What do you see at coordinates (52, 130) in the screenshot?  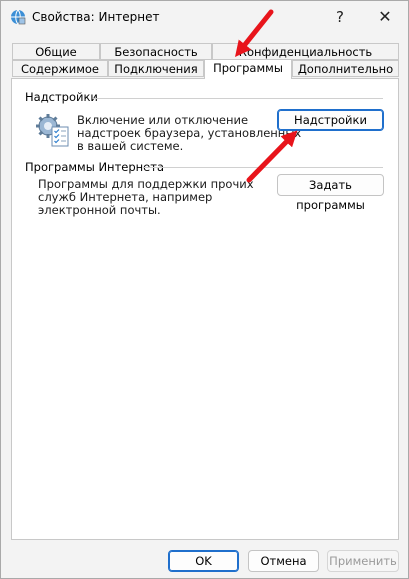 I see `addons-gear-checklist-icon` at bounding box center [52, 130].